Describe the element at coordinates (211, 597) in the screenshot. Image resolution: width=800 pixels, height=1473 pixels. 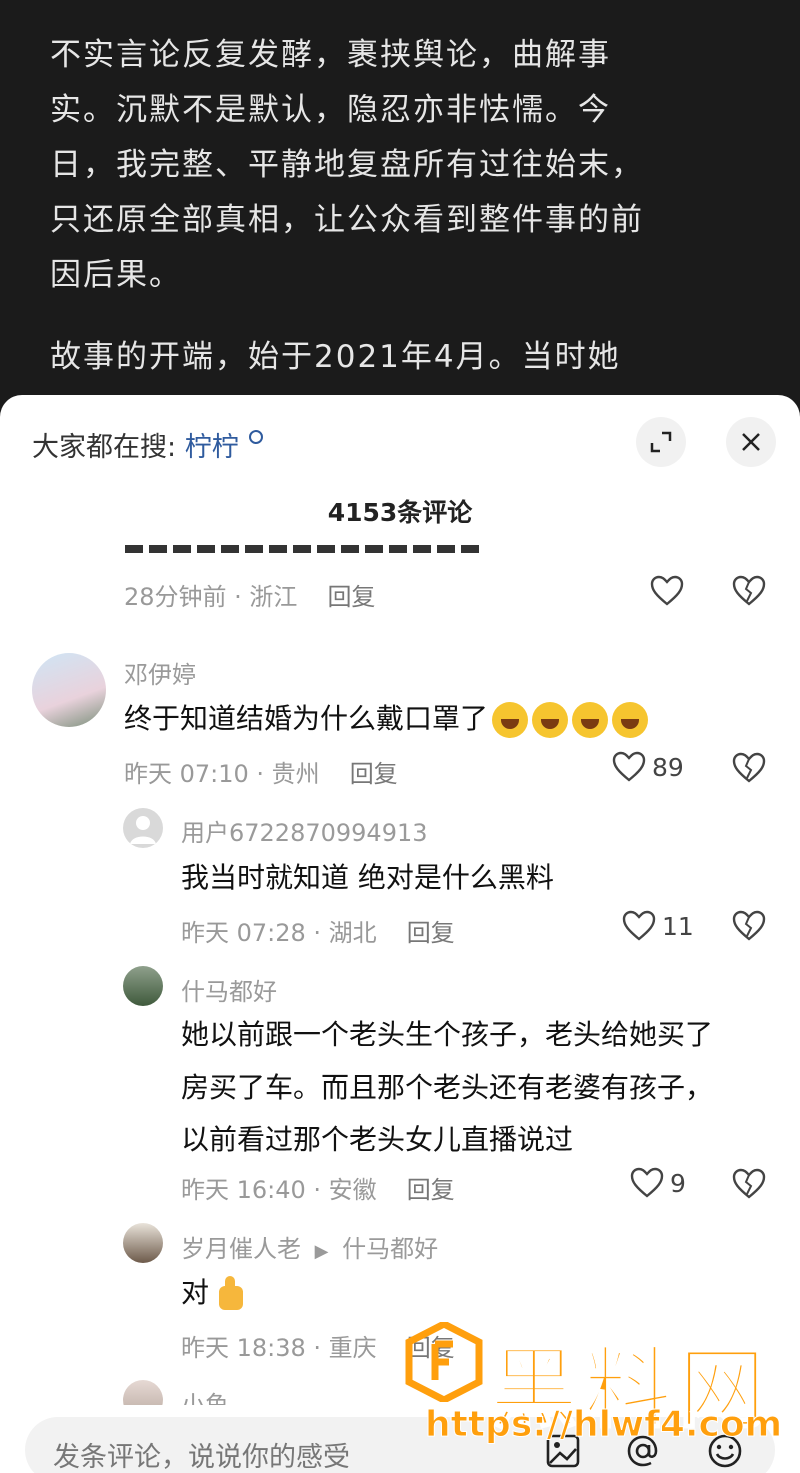
I see `comment-time-location: 28分钟前 · 浙江` at that location.